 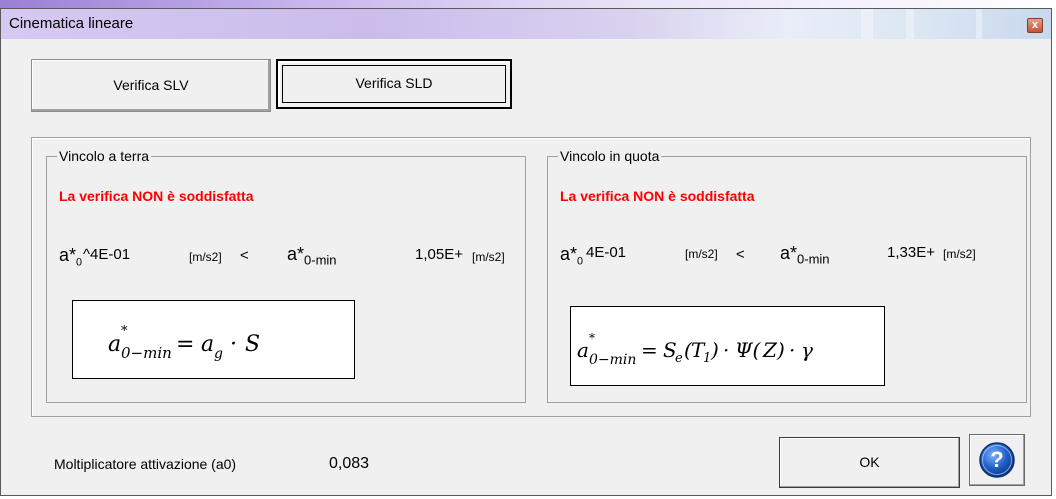 I want to click on tab-verifica-sld: Verifica SLD, so click(x=394, y=84).